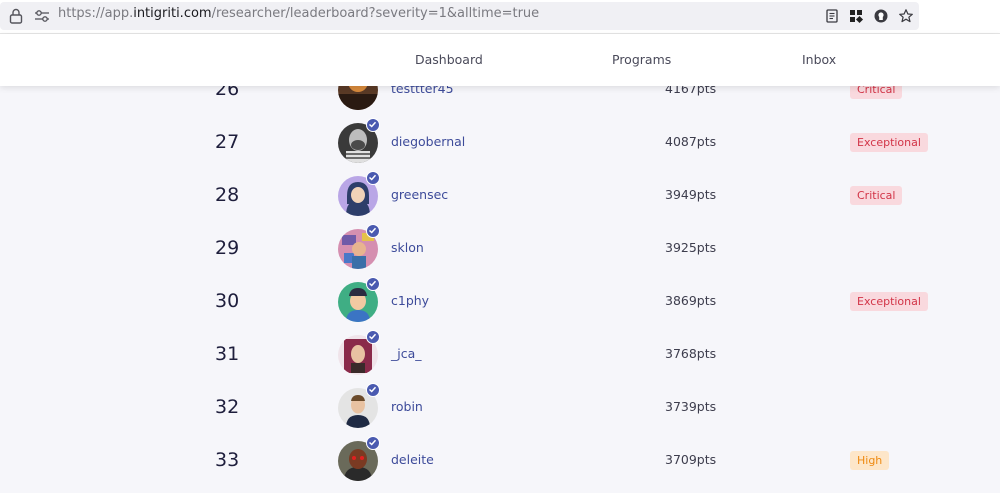  I want to click on nav-inbox: Inbox, so click(819, 59).